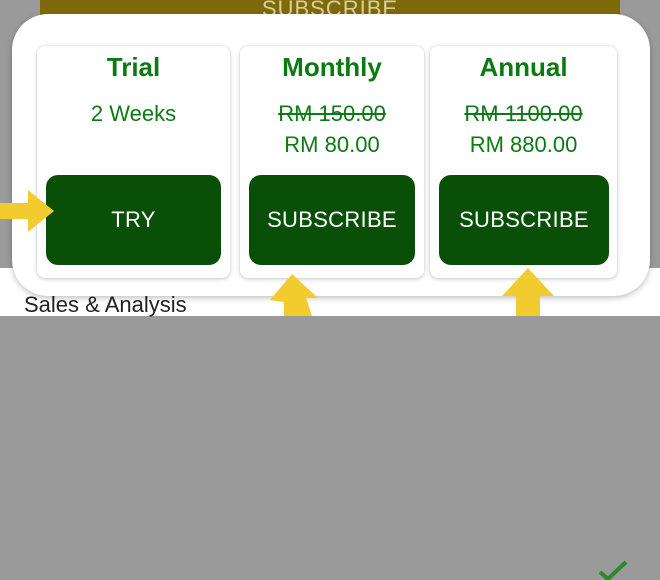 The width and height of the screenshot is (660, 580). What do you see at coordinates (133, 220) in the screenshot?
I see `try-button: TRY` at bounding box center [133, 220].